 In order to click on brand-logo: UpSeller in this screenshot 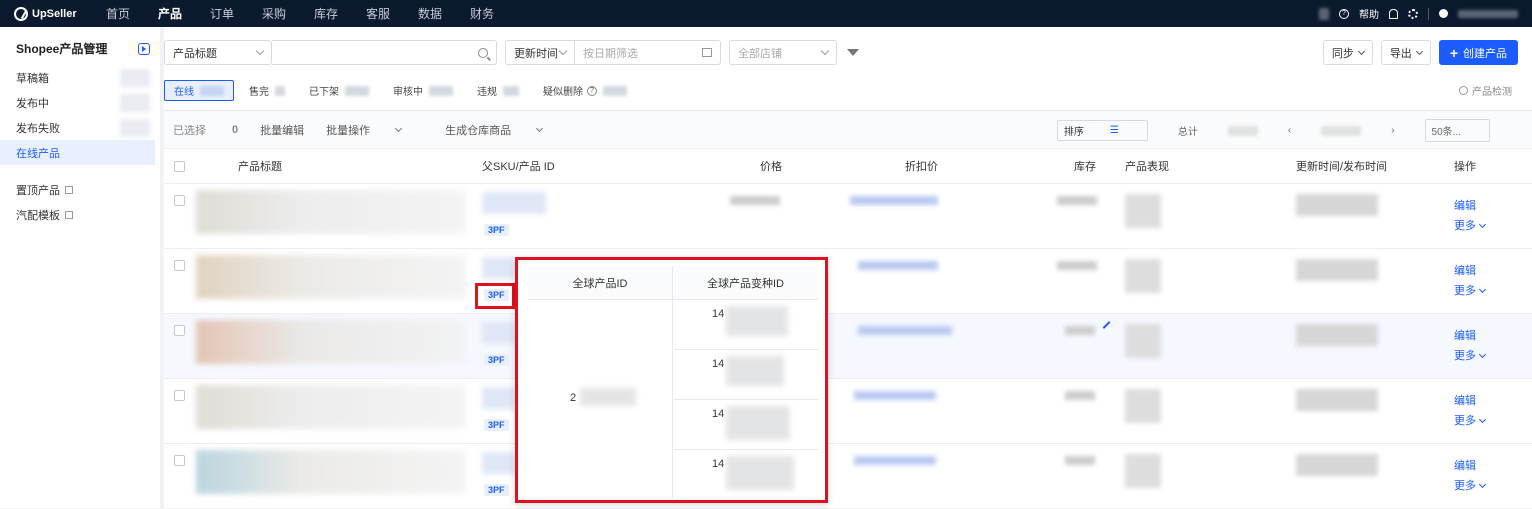, I will do `click(46, 13)`.